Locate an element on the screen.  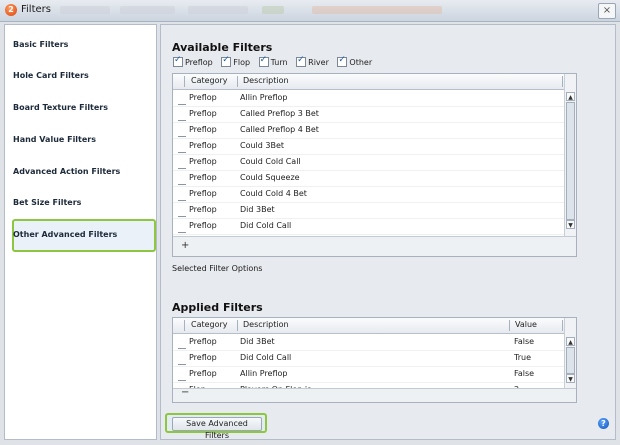
checkbox-preflop-label: Preflop is located at coordinates (199, 62).